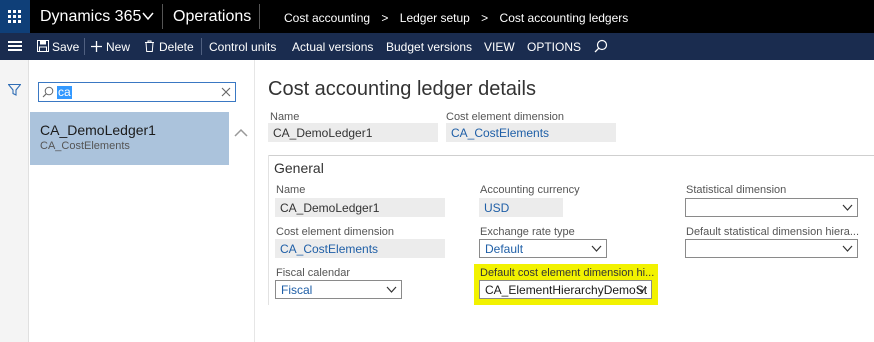 This screenshot has height=342, width=874. Describe the element at coordinates (505, 117) in the screenshot. I see `cost-element-dimension-label: Cost element dimension` at that location.